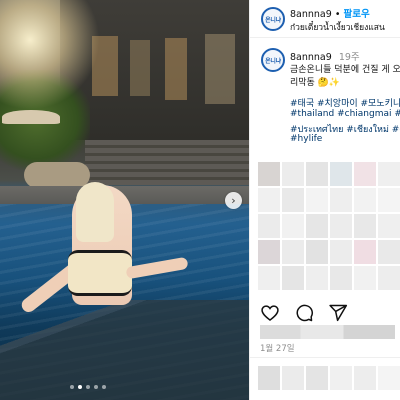  I want to click on photo-lounger, so click(57, 175).